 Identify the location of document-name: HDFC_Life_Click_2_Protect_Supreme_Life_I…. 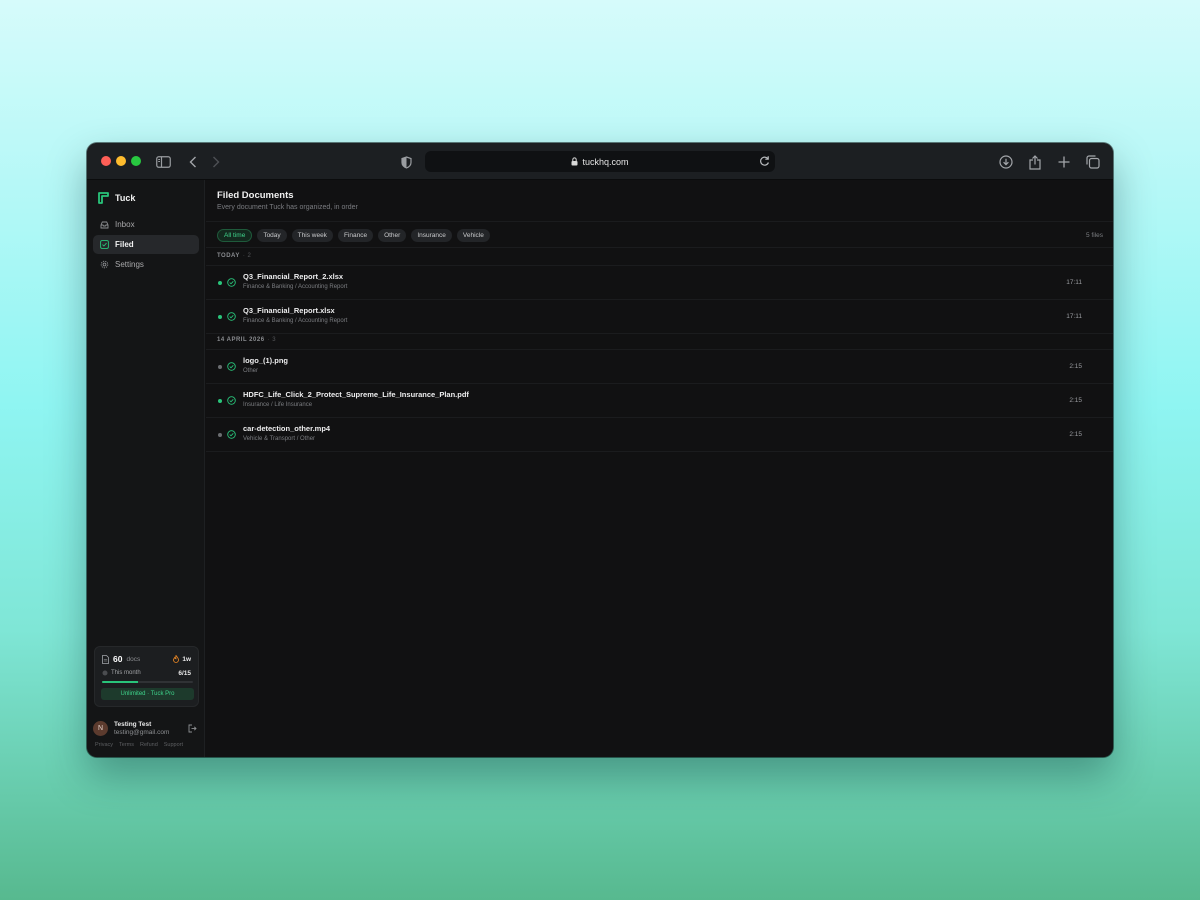
(356, 394).